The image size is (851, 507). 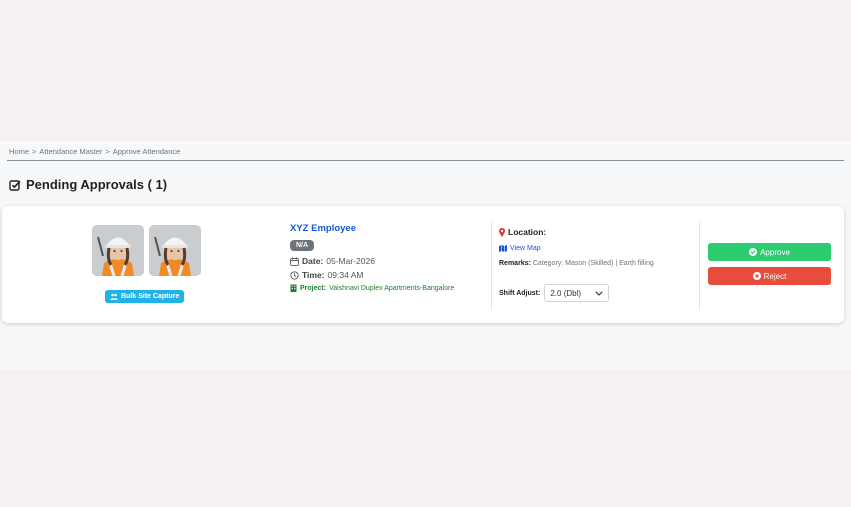 I want to click on map-marker-icon, so click(x=502, y=232).